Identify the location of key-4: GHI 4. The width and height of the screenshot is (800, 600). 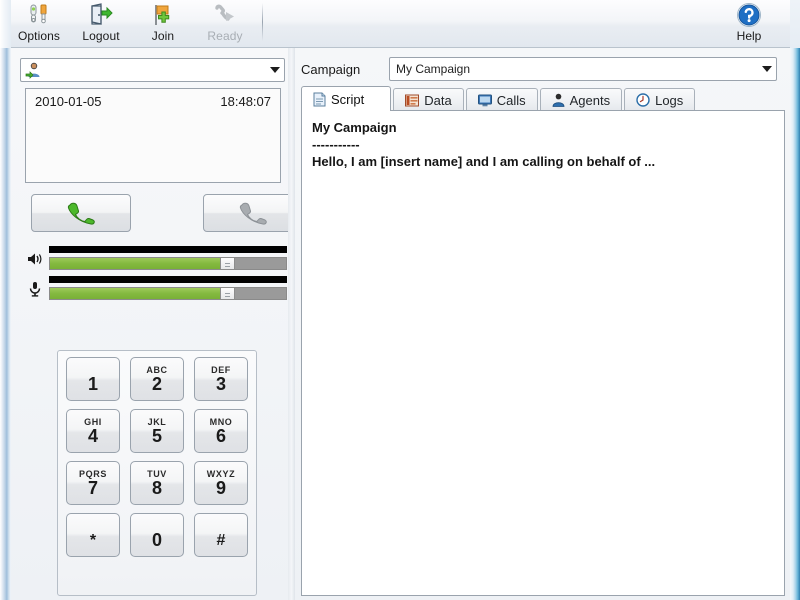
(93, 431).